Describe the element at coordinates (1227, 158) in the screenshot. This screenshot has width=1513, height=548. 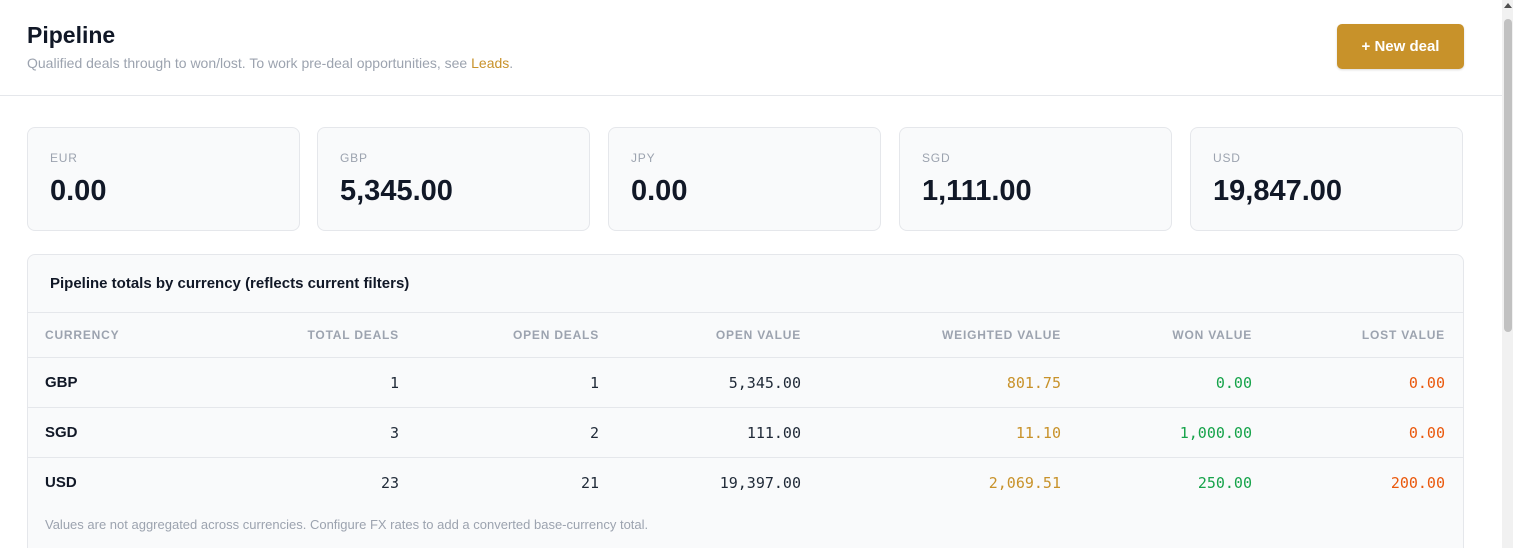
I see `card-currency-label: USD` at that location.